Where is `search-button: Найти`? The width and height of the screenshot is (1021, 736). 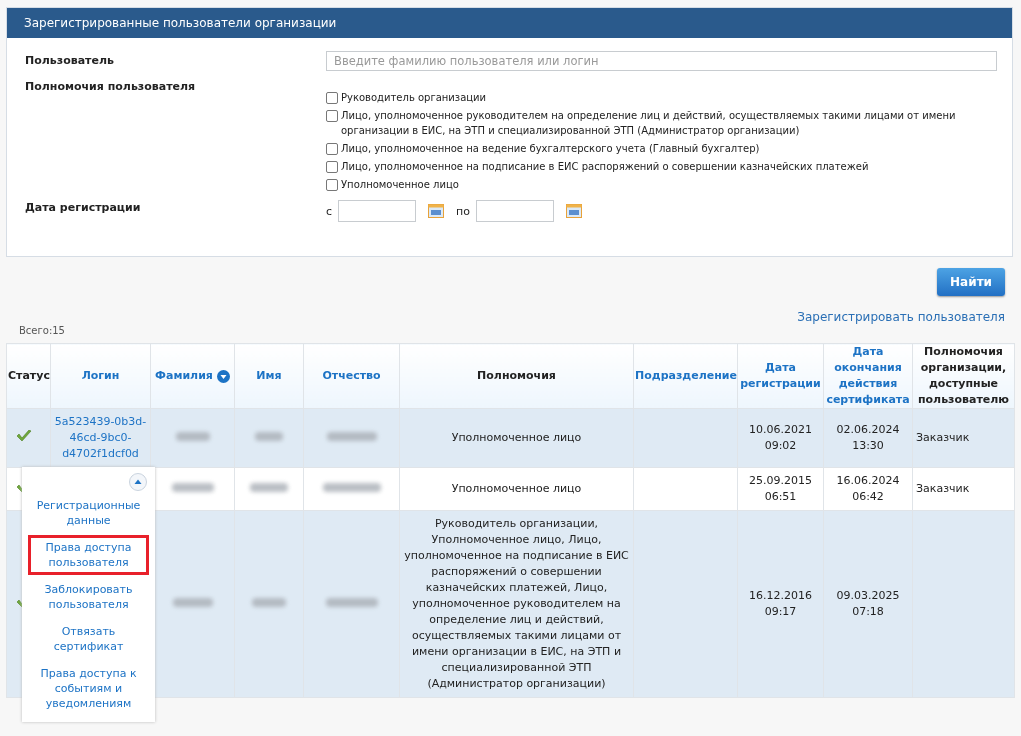 search-button: Найти is located at coordinates (971, 282).